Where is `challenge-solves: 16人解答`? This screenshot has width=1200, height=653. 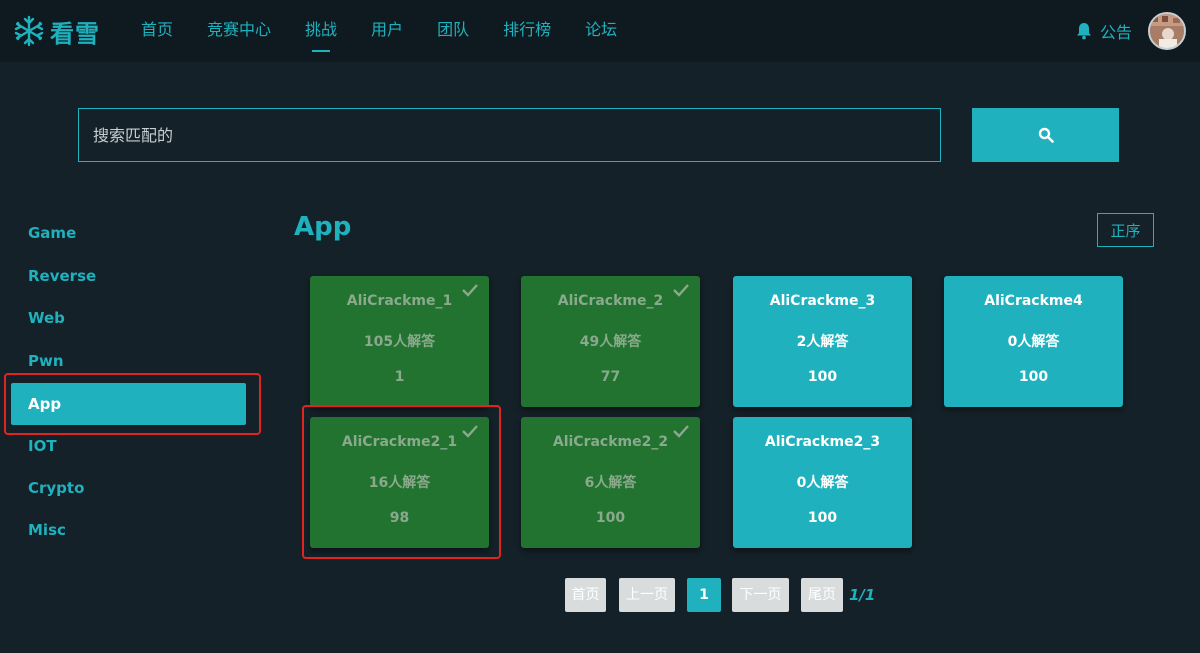 challenge-solves: 16人解答 is located at coordinates (399, 483).